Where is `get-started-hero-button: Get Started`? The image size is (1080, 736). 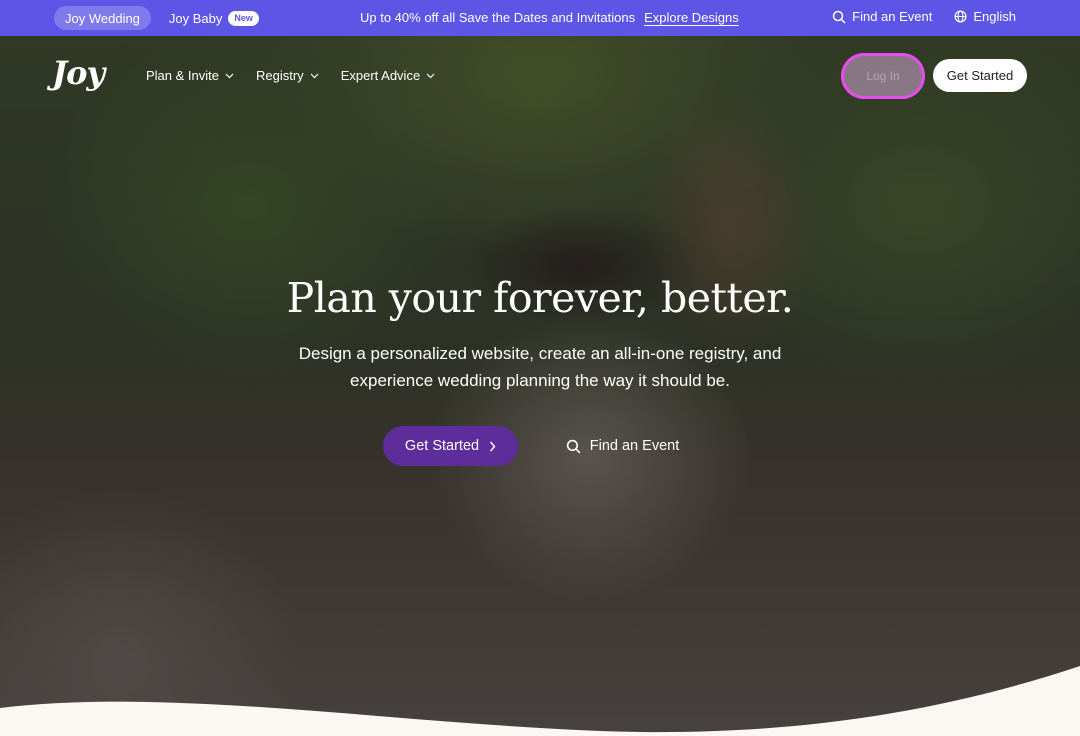 get-started-hero-button: Get Started is located at coordinates (450, 446).